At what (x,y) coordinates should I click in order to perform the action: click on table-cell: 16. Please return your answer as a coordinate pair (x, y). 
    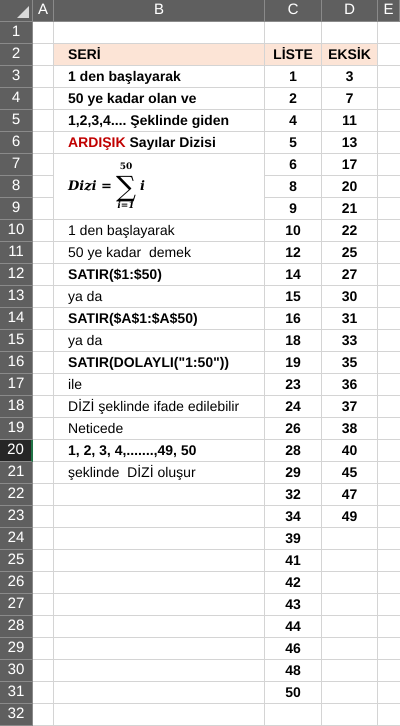
    Looking at the image, I should click on (293, 319).